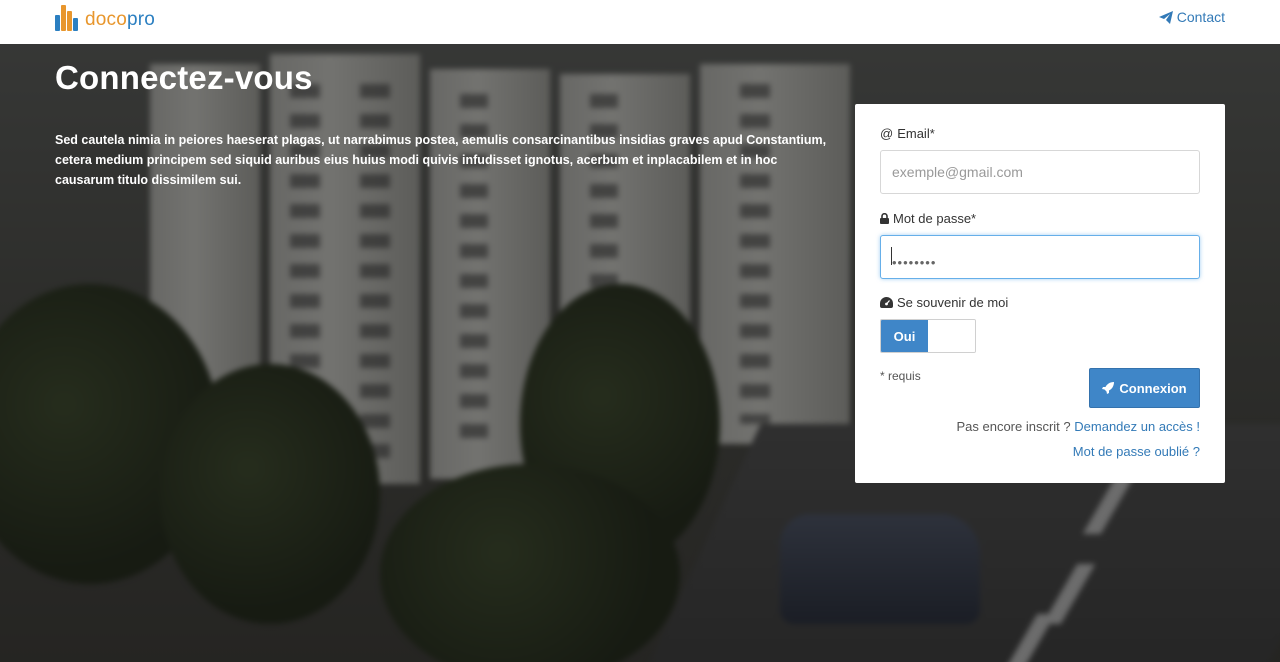  I want to click on remember-label: Se souvenir de moi, so click(944, 302).